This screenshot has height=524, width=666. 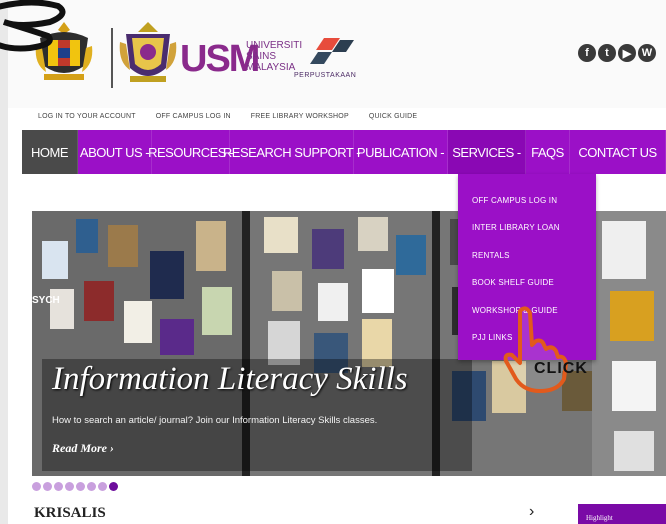 I want to click on menu-book-shelf-guide: BOOK SHELF GUIDE, so click(x=513, y=282).